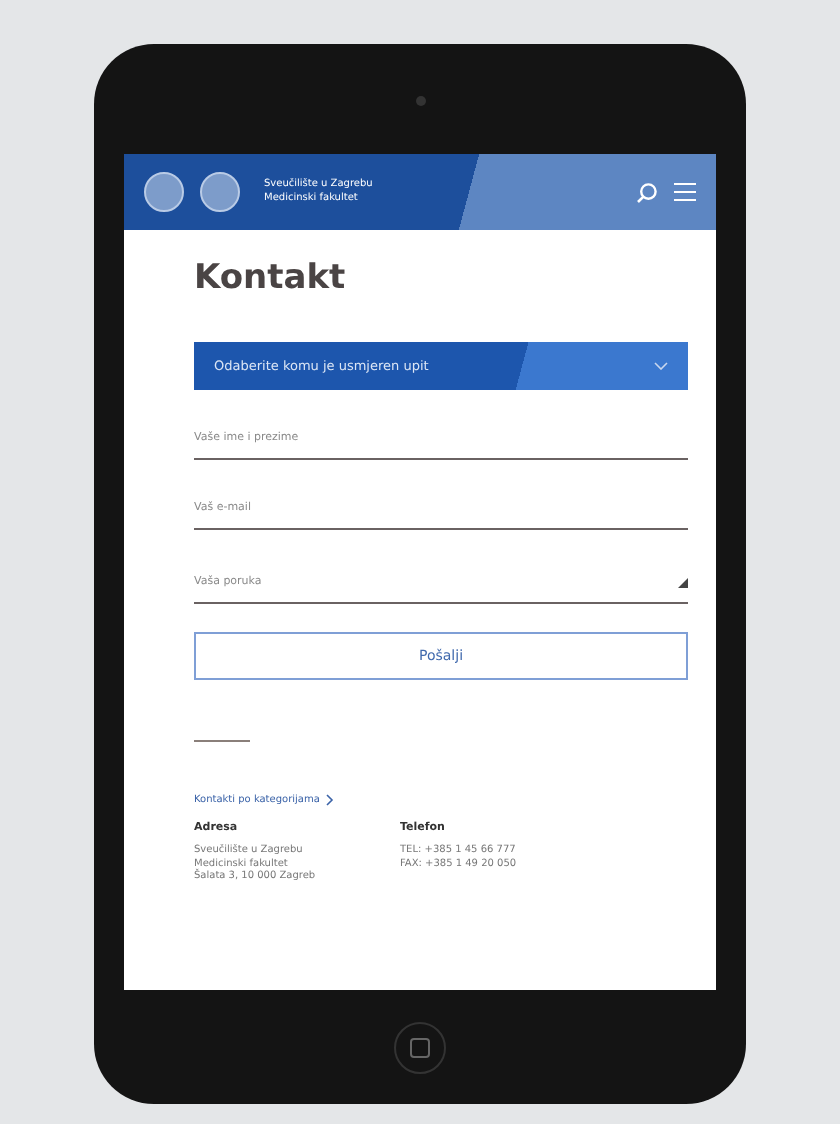 The width and height of the screenshot is (840, 1124). I want to click on resize-handle-icon, so click(683, 582).